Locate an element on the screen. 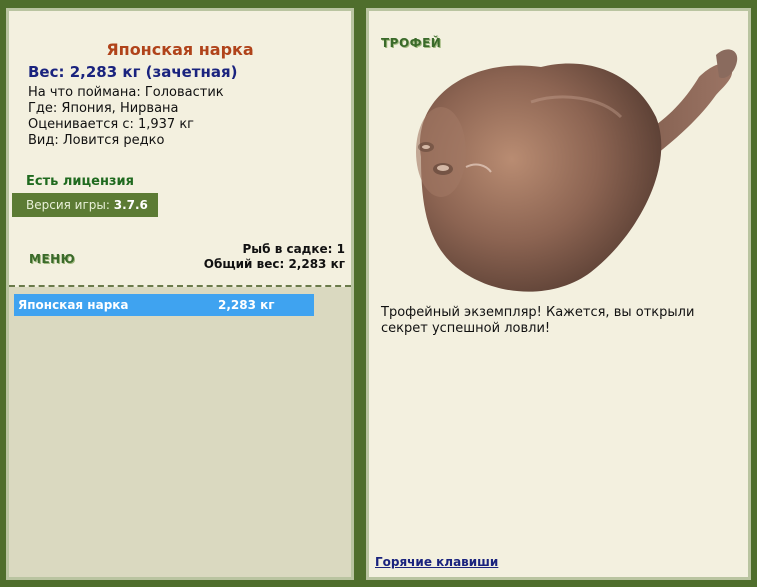 This screenshot has height=587, width=757. license-status: Есть лицензия is located at coordinates (80, 181).